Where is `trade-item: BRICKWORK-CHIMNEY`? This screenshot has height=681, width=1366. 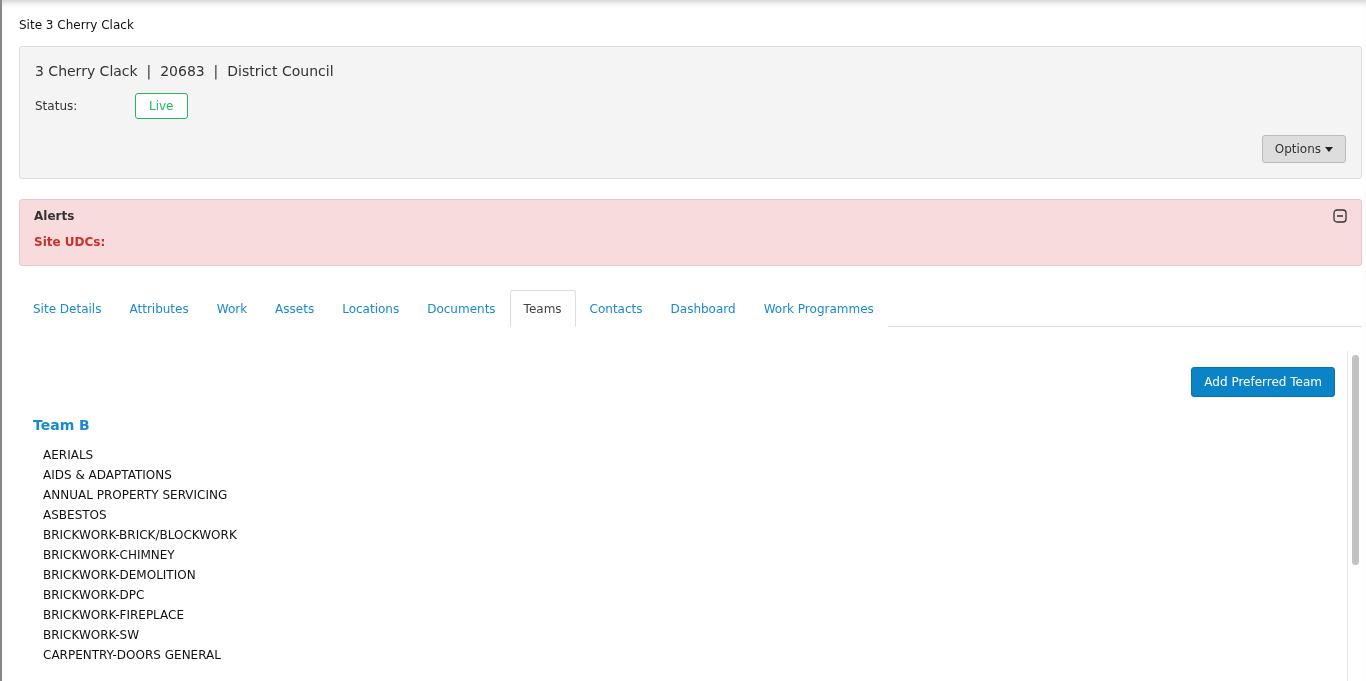
trade-item: BRICKWORK-CHIMNEY is located at coordinates (109, 555).